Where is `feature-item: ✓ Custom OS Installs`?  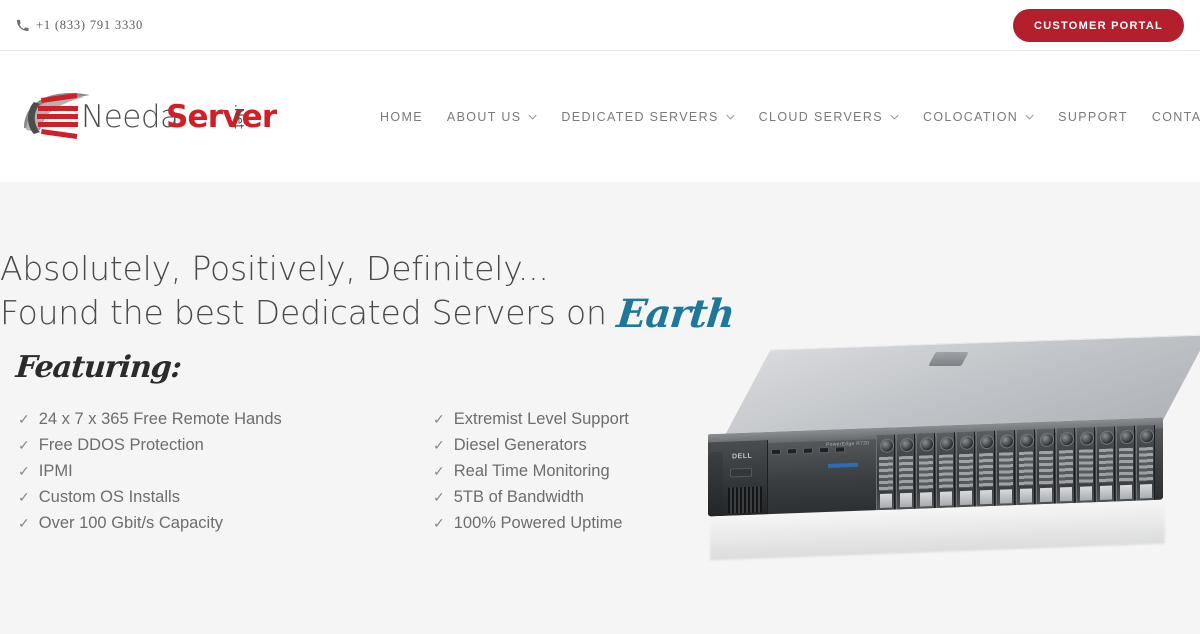
feature-item: ✓ Custom OS Installs is located at coordinates (225, 497).